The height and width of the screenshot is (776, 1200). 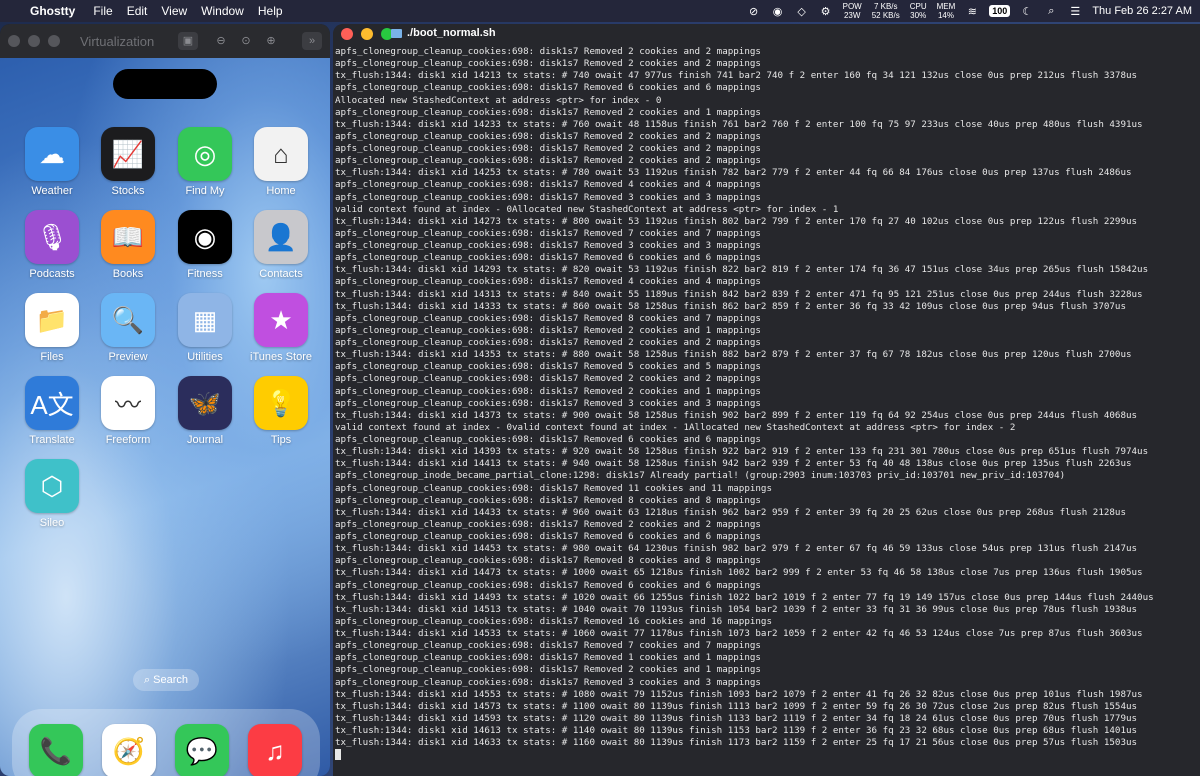 I want to click on zoom-button, so click(x=54, y=41).